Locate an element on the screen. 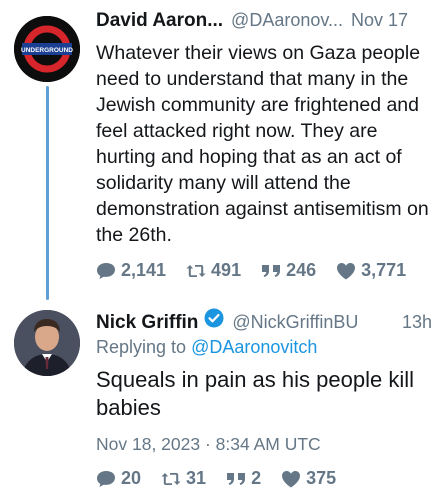 The image size is (448, 500). retweet-button: 491 is located at coordinates (213, 270).